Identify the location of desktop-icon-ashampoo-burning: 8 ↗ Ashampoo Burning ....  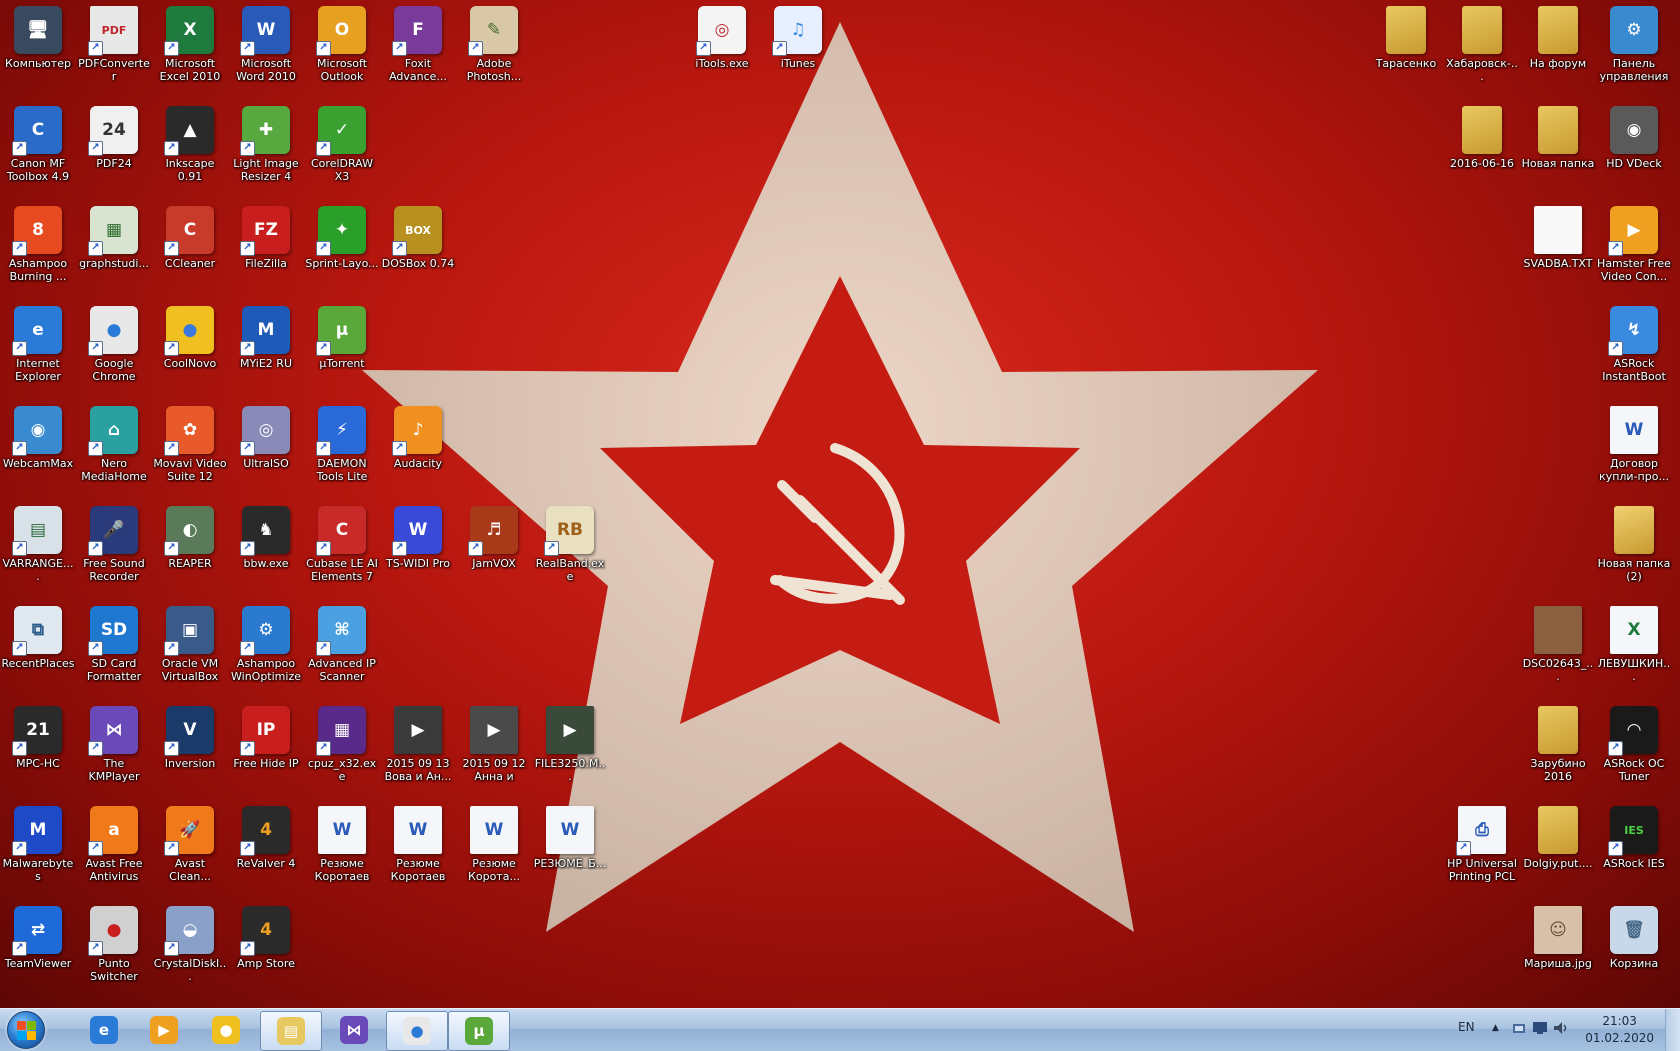
(38, 244).